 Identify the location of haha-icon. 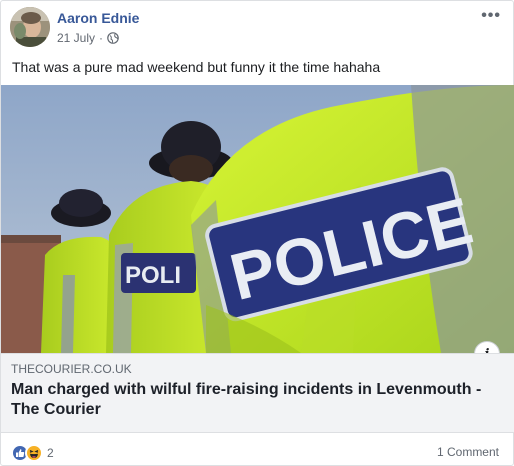
(34, 453).